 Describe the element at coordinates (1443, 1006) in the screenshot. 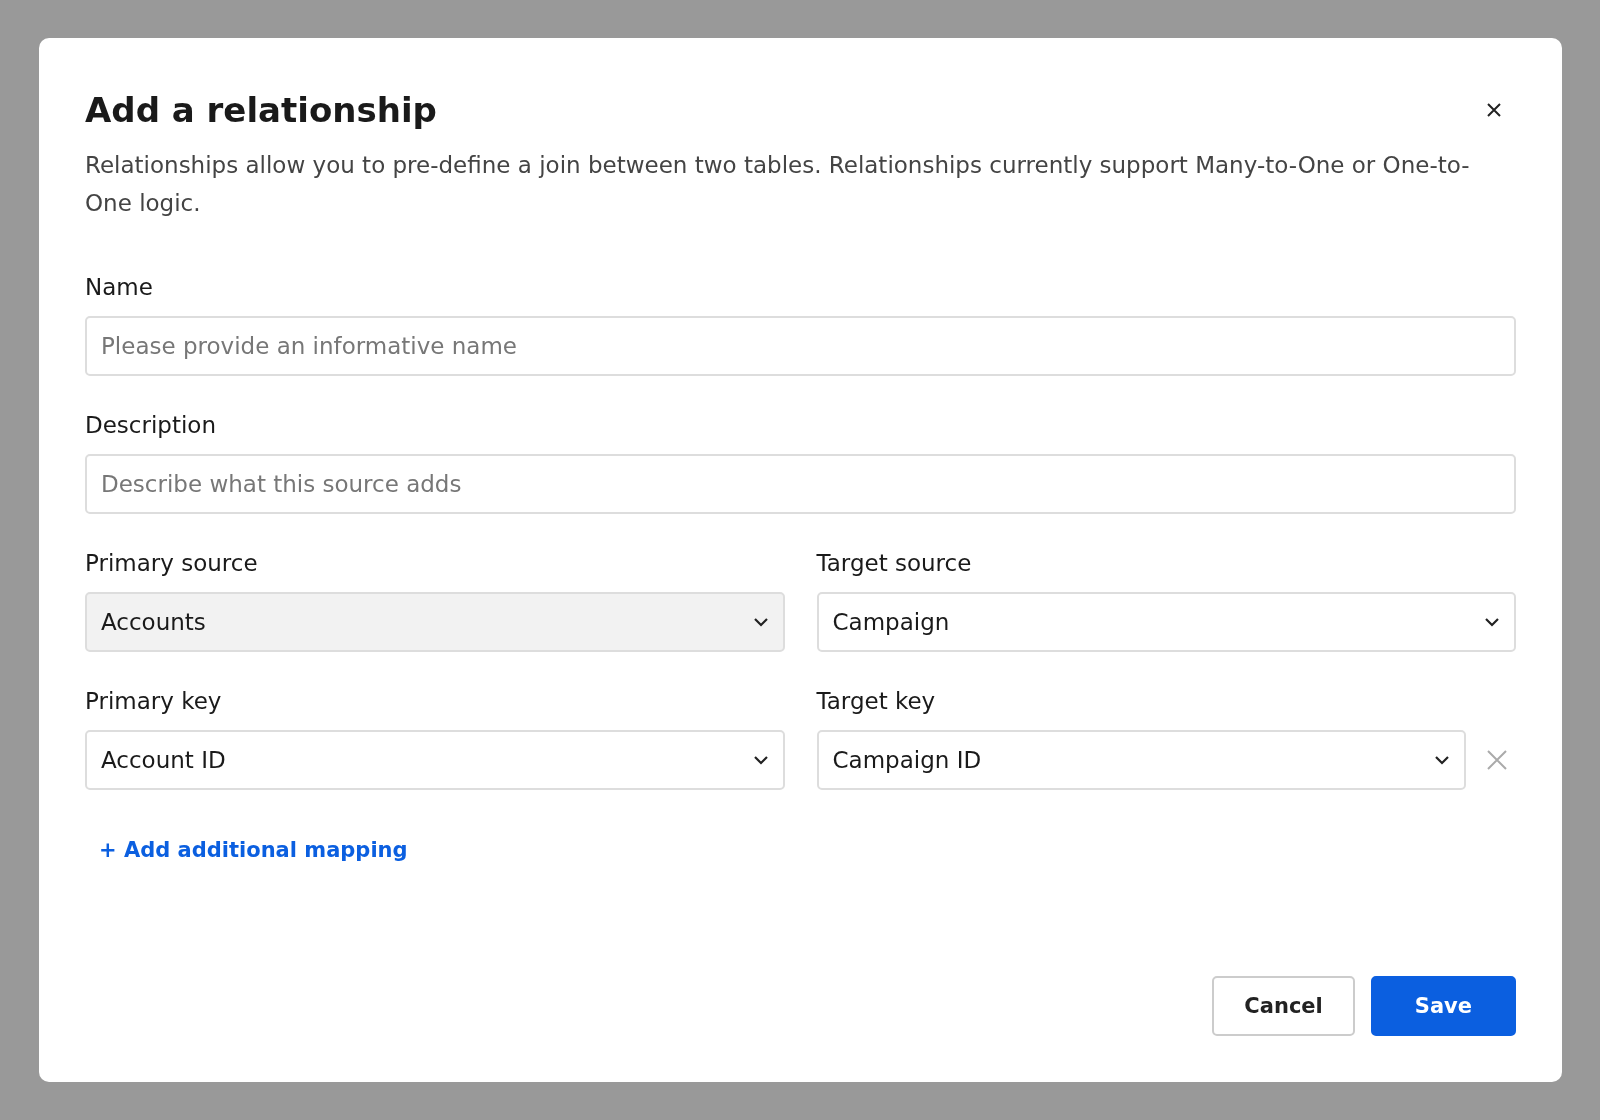

I see `save-button: Save` at that location.